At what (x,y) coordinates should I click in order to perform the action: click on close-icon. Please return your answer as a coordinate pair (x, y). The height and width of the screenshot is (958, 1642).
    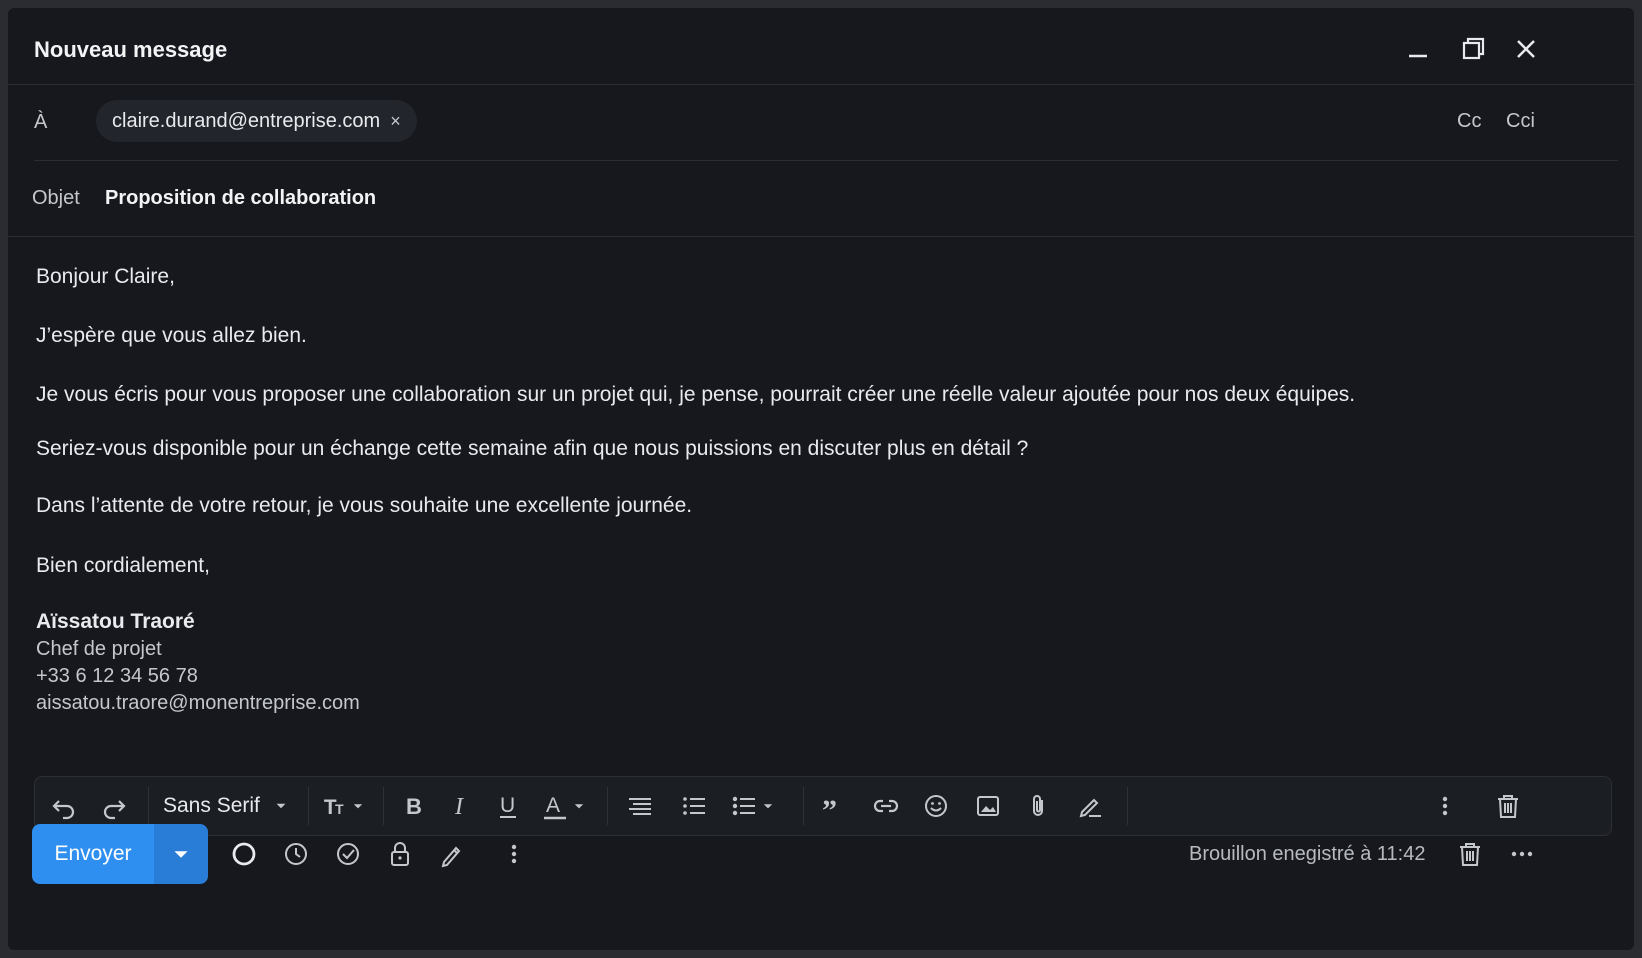
    Looking at the image, I should click on (1526, 49).